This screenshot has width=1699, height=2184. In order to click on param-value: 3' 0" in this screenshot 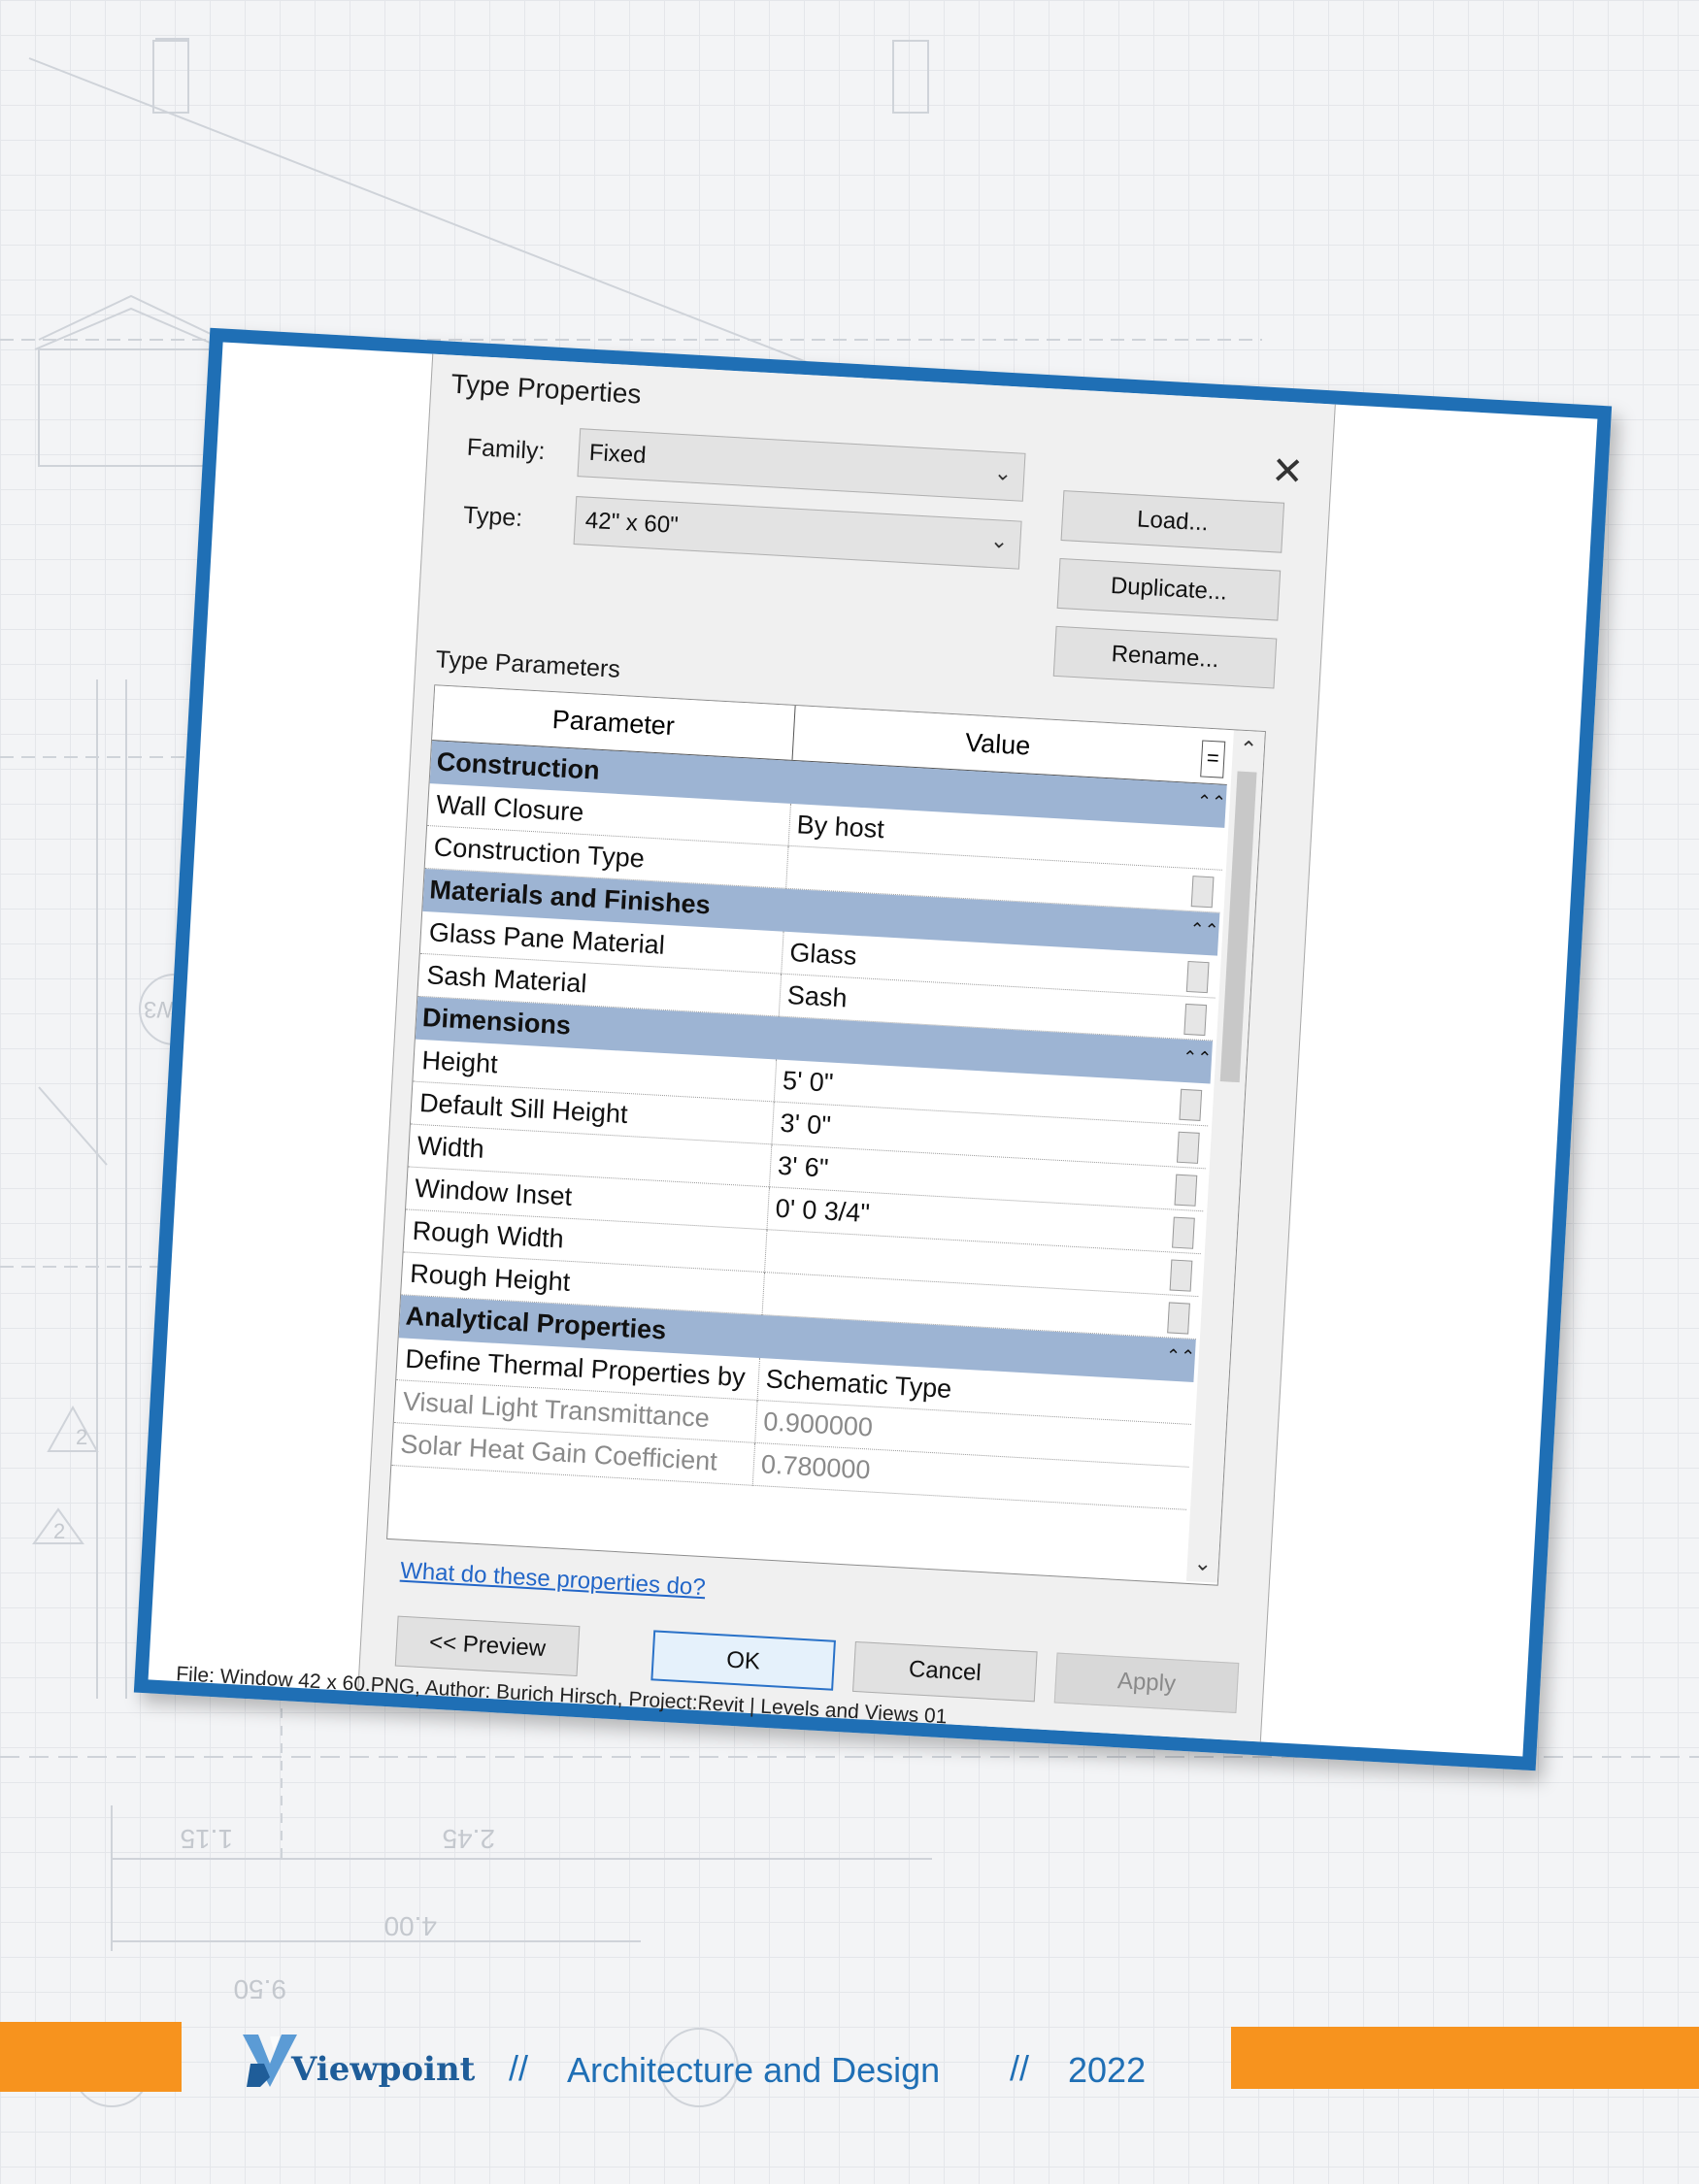, I will do `click(806, 1125)`.